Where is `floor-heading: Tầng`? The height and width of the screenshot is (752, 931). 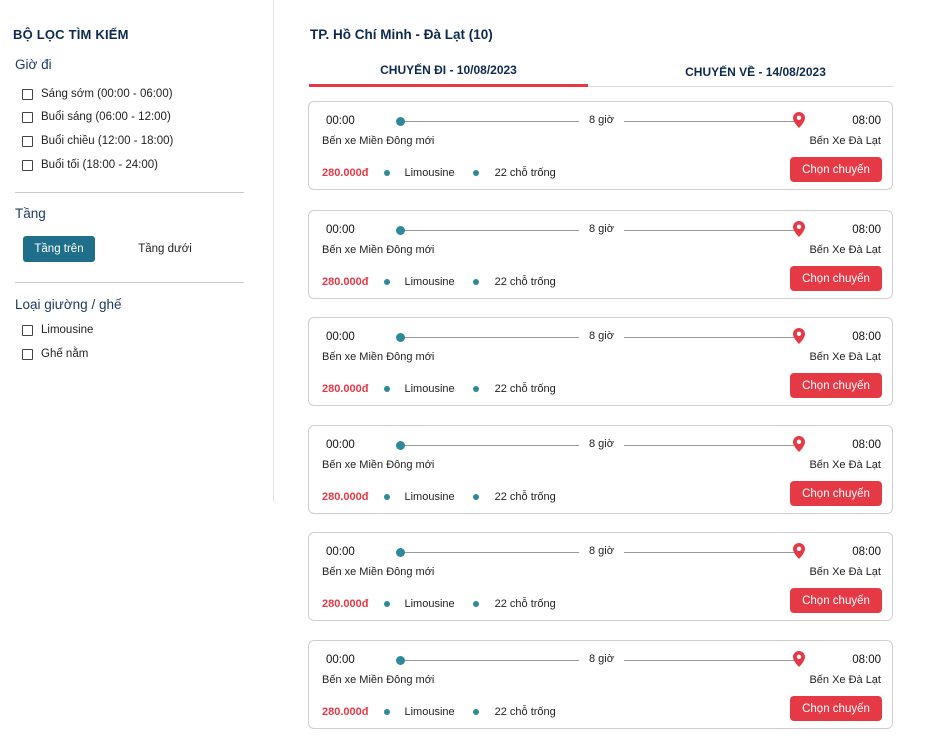 floor-heading: Tầng is located at coordinates (30, 213).